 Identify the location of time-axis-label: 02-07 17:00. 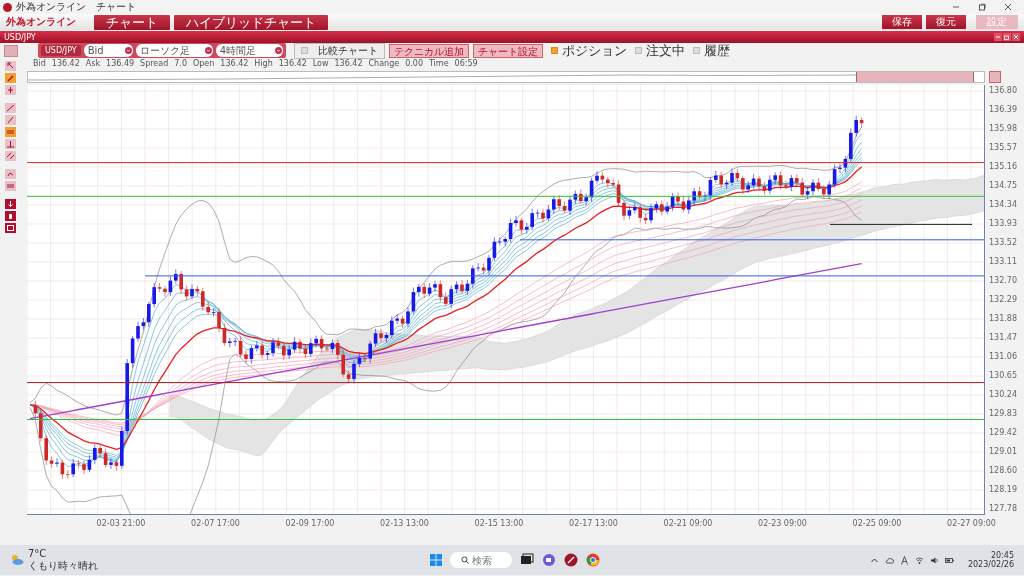
(215, 523).